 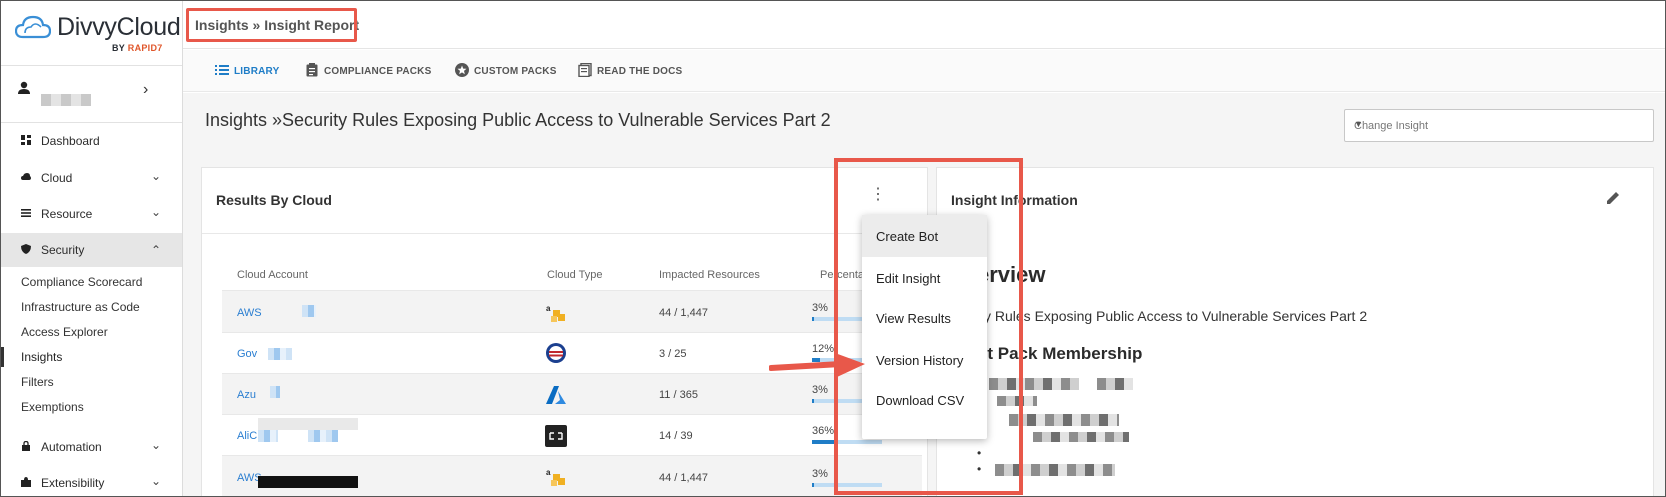 I want to click on sidebar-item-label: Security, so click(x=63, y=250).